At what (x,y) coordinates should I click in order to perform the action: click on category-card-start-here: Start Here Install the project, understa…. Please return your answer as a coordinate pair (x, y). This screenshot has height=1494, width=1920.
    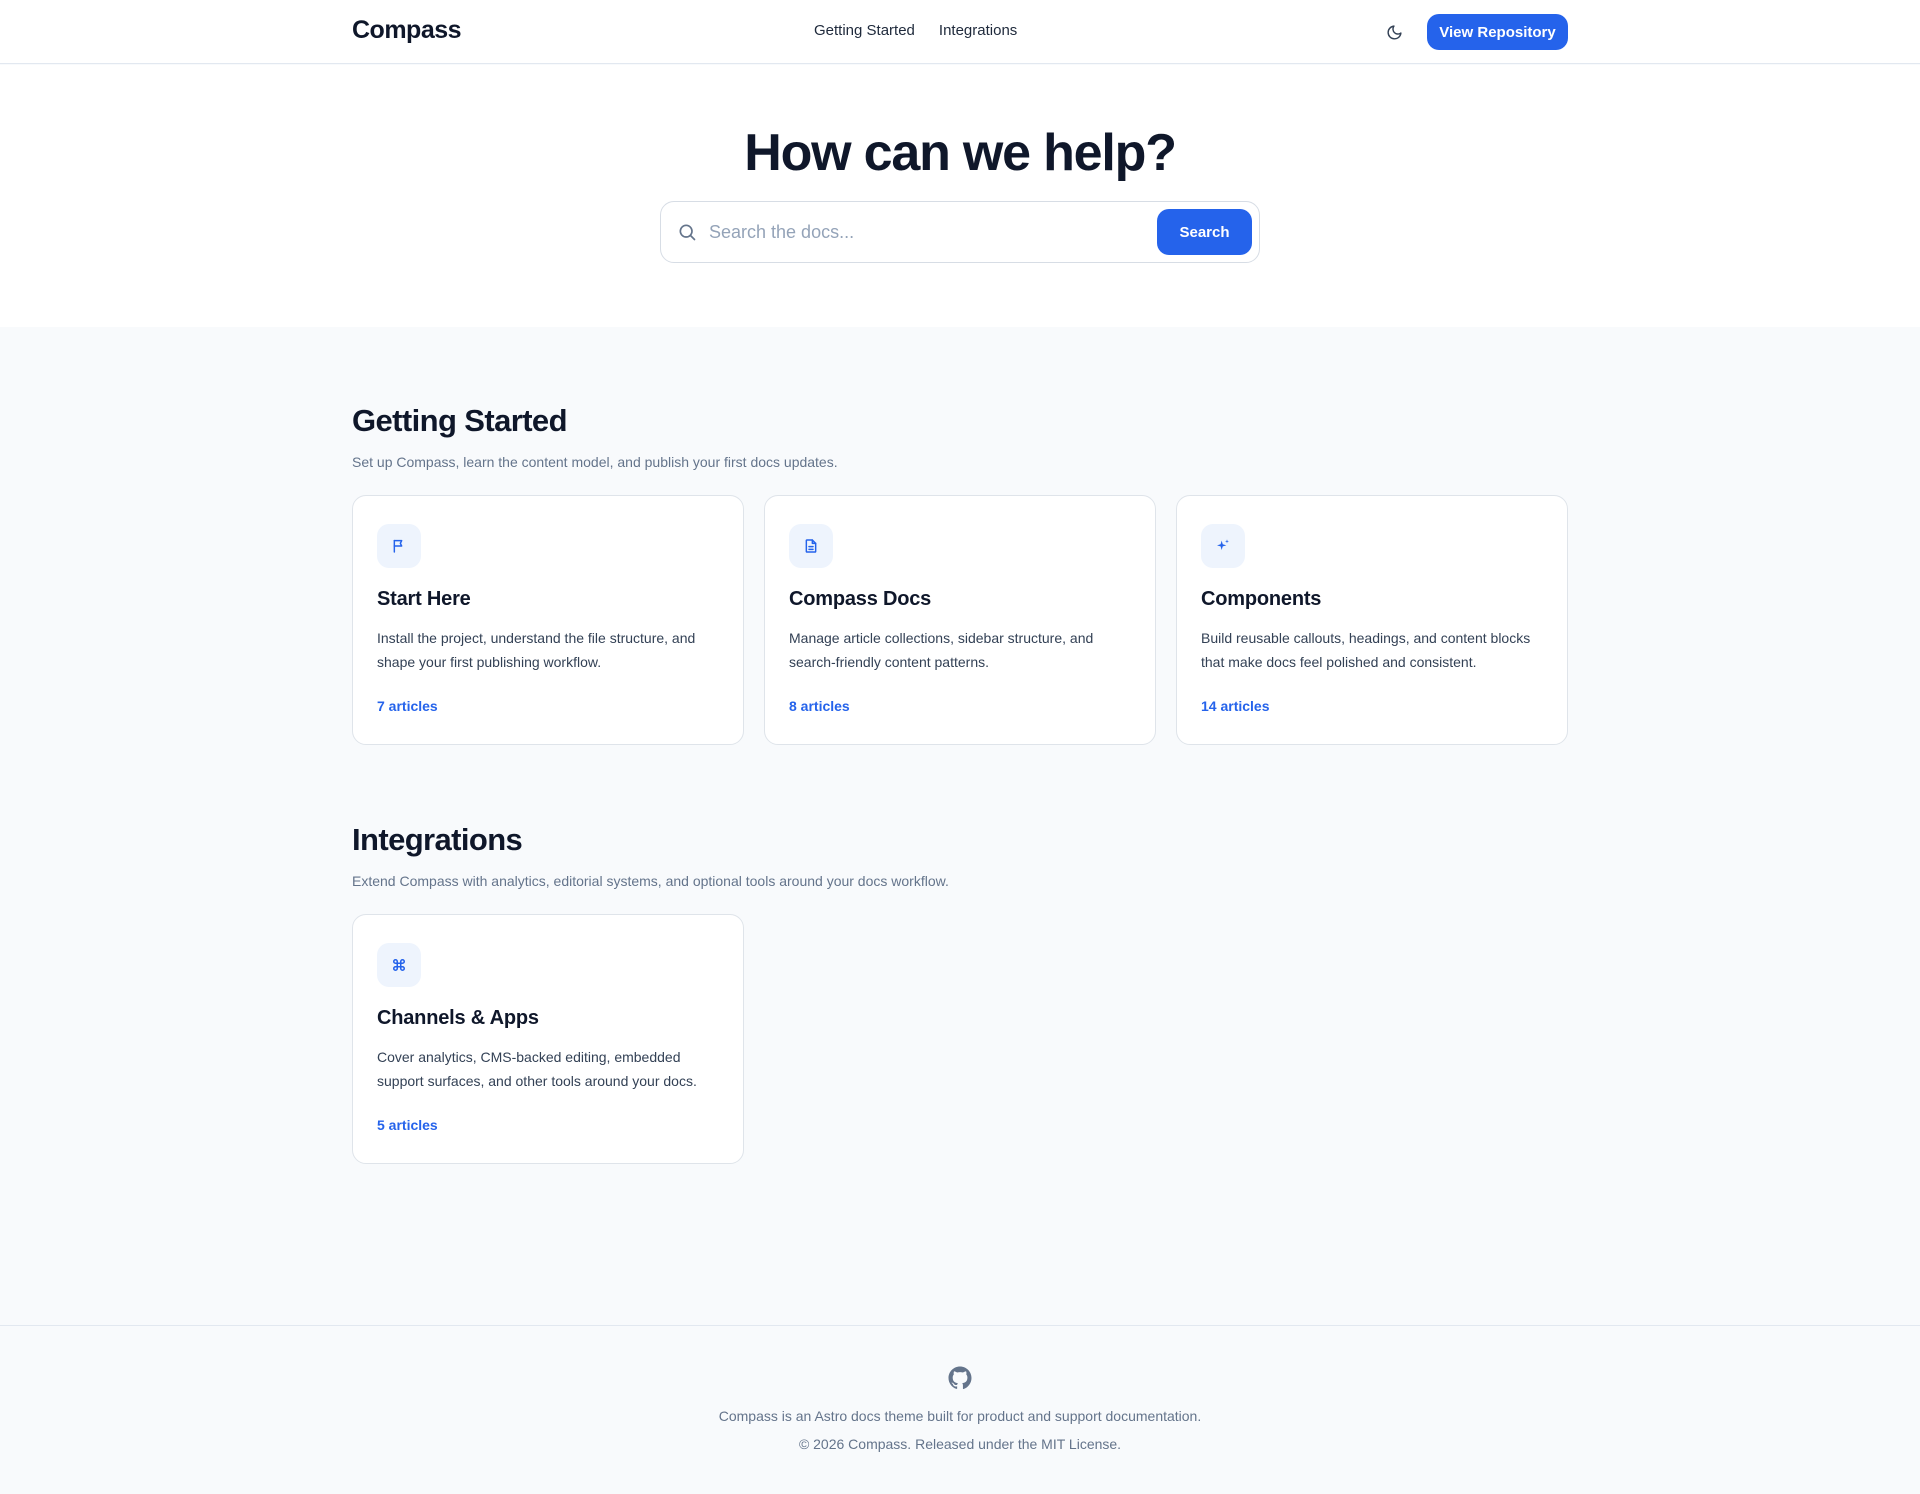
    Looking at the image, I should click on (548, 620).